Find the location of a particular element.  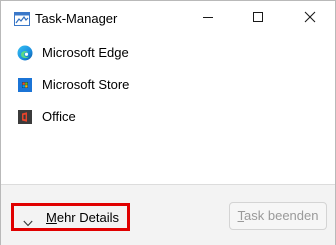

list-item-label: Microsoft Edge is located at coordinates (85, 52).